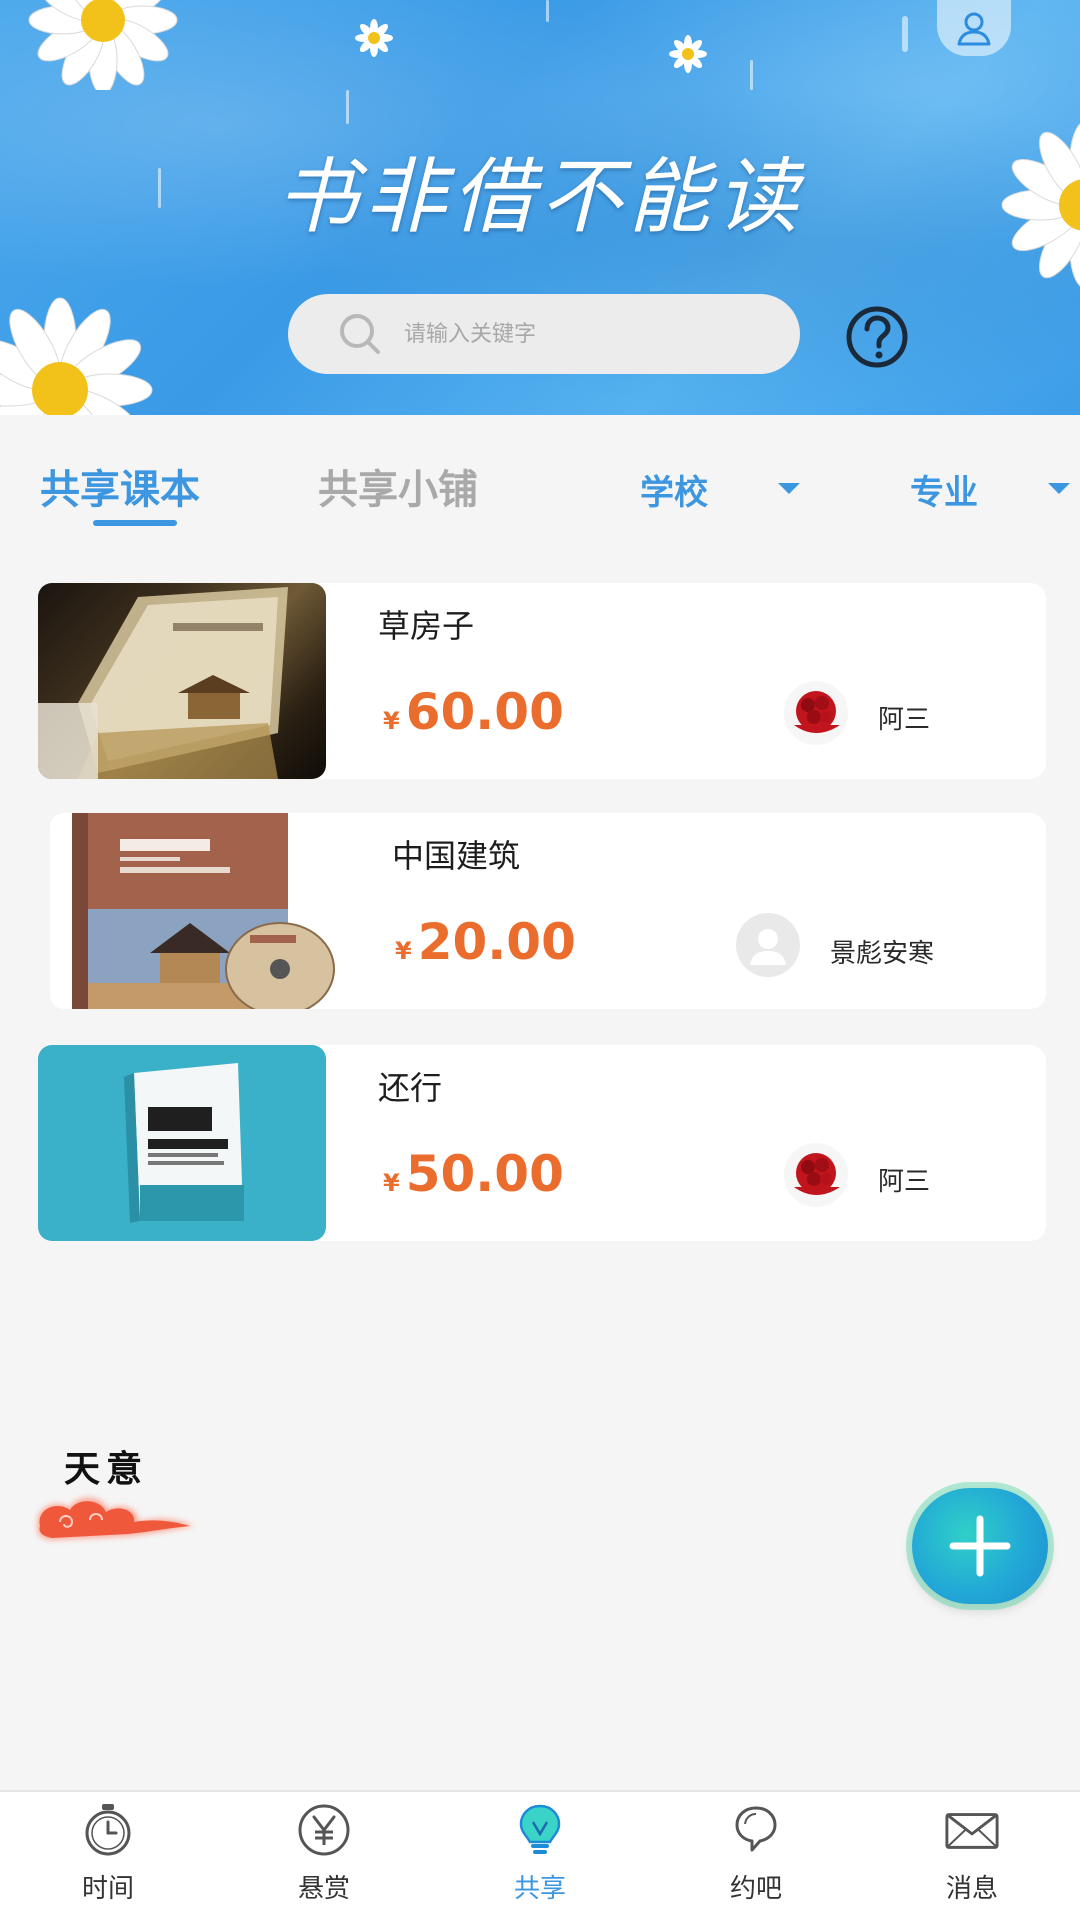 This screenshot has height=1920, width=1080. I want to click on plus-icon, so click(980, 1546).